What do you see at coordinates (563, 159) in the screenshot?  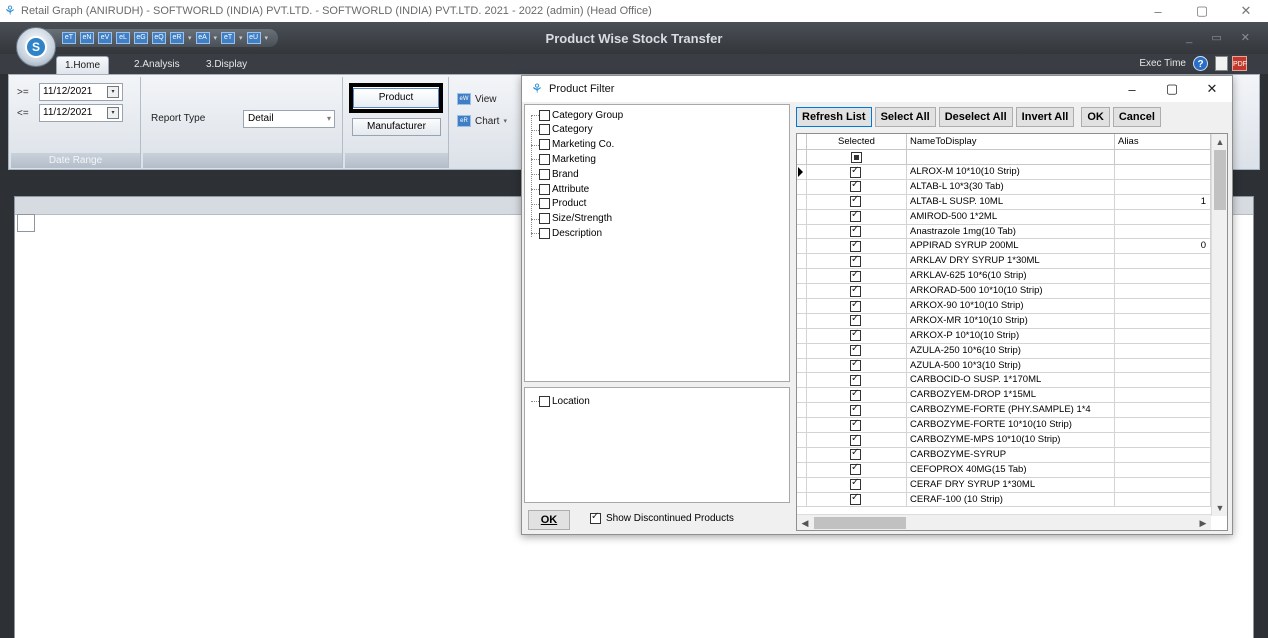 I see `tree-item: Marketing` at bounding box center [563, 159].